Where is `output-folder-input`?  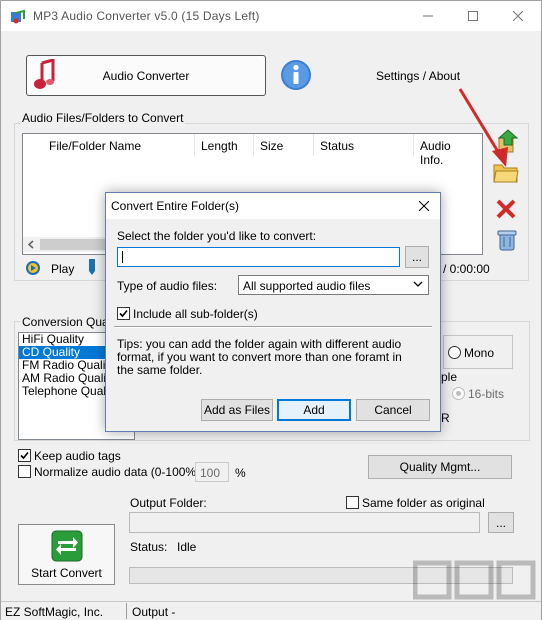
output-folder-input is located at coordinates (304, 522).